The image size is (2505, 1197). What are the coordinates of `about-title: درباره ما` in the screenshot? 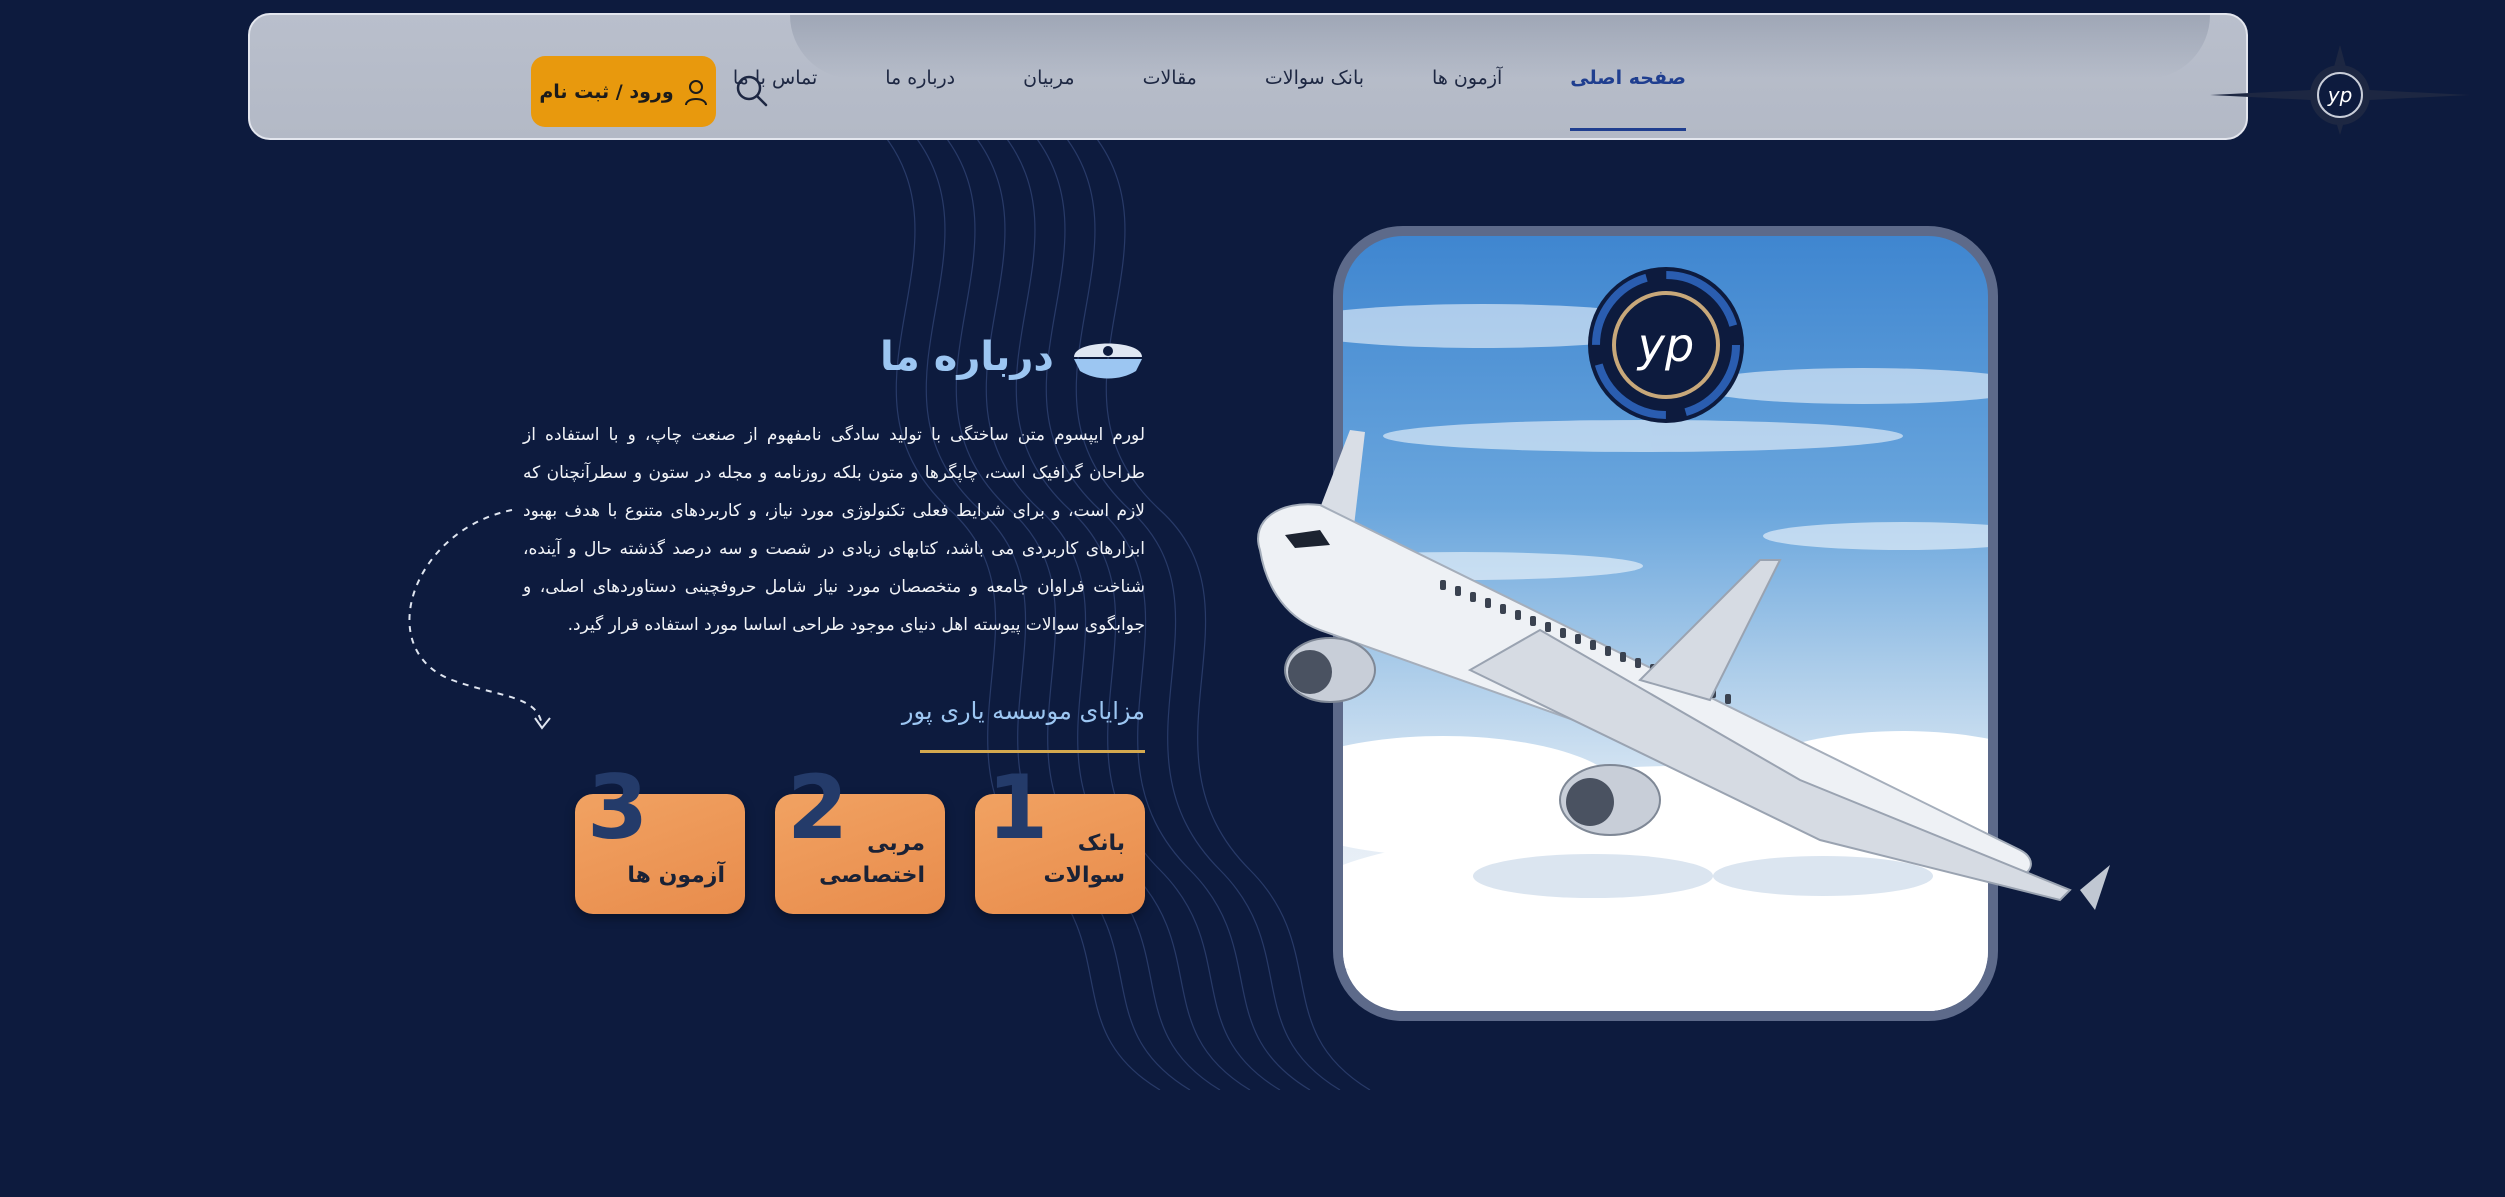 It's located at (967, 357).